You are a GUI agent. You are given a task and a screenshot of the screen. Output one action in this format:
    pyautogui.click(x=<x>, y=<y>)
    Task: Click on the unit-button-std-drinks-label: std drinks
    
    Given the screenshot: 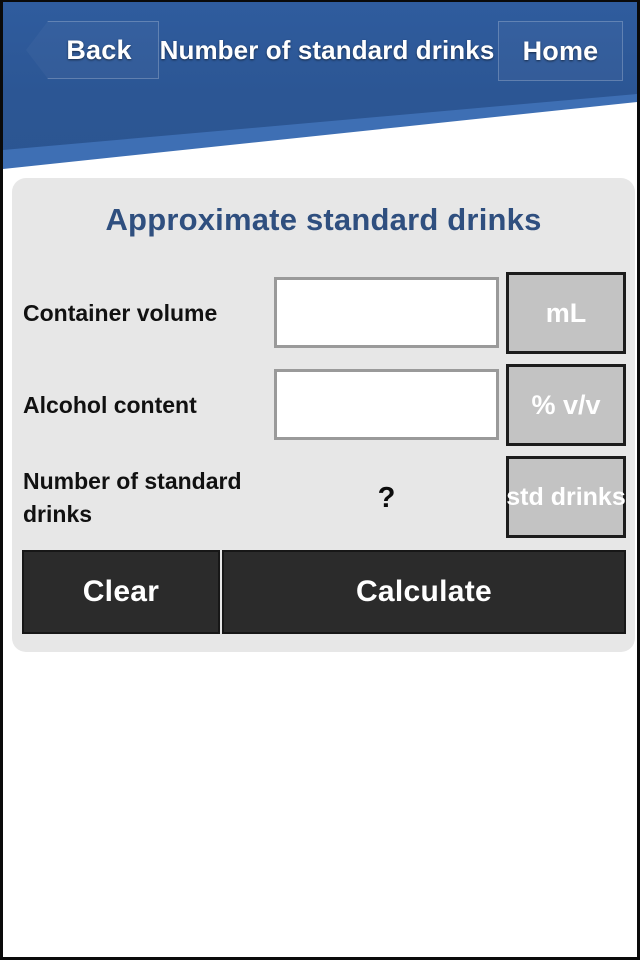 What is the action you would take?
    pyautogui.click(x=566, y=496)
    